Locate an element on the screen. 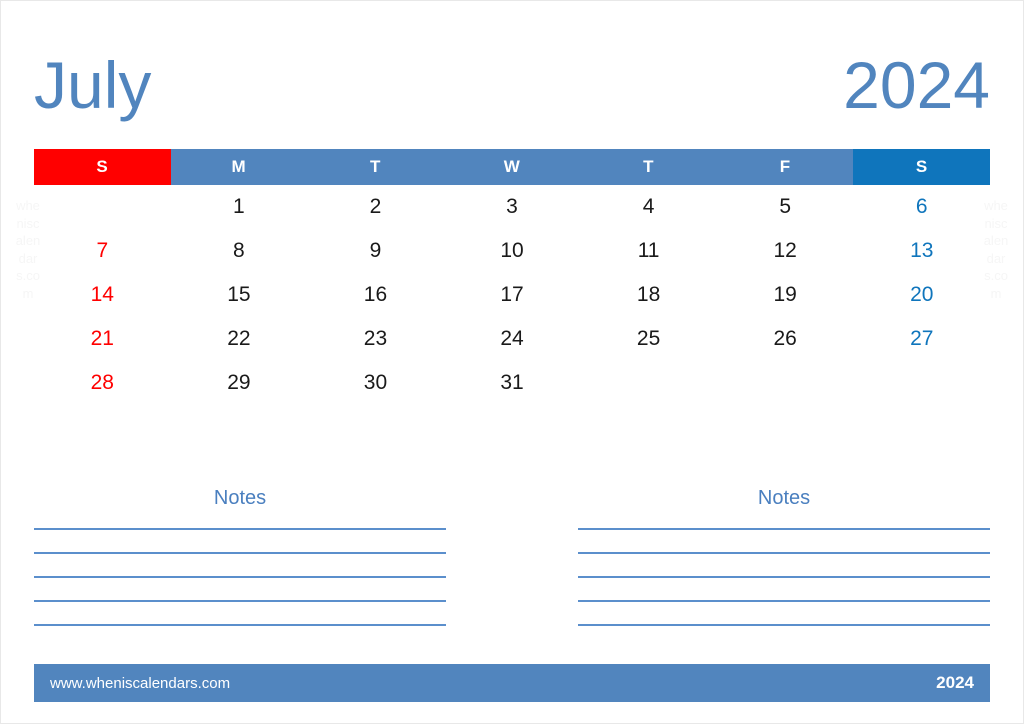  notes-block-right: Notes is located at coordinates (784, 565).